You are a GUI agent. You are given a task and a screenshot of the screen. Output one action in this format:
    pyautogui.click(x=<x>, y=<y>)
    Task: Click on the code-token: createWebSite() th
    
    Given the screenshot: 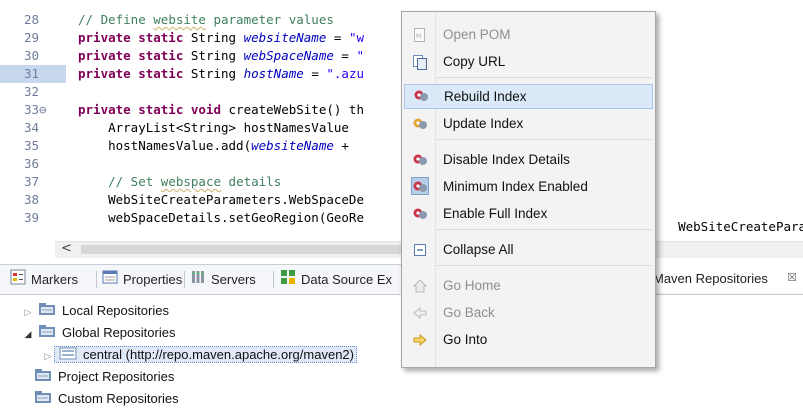 What is the action you would take?
    pyautogui.click(x=296, y=109)
    